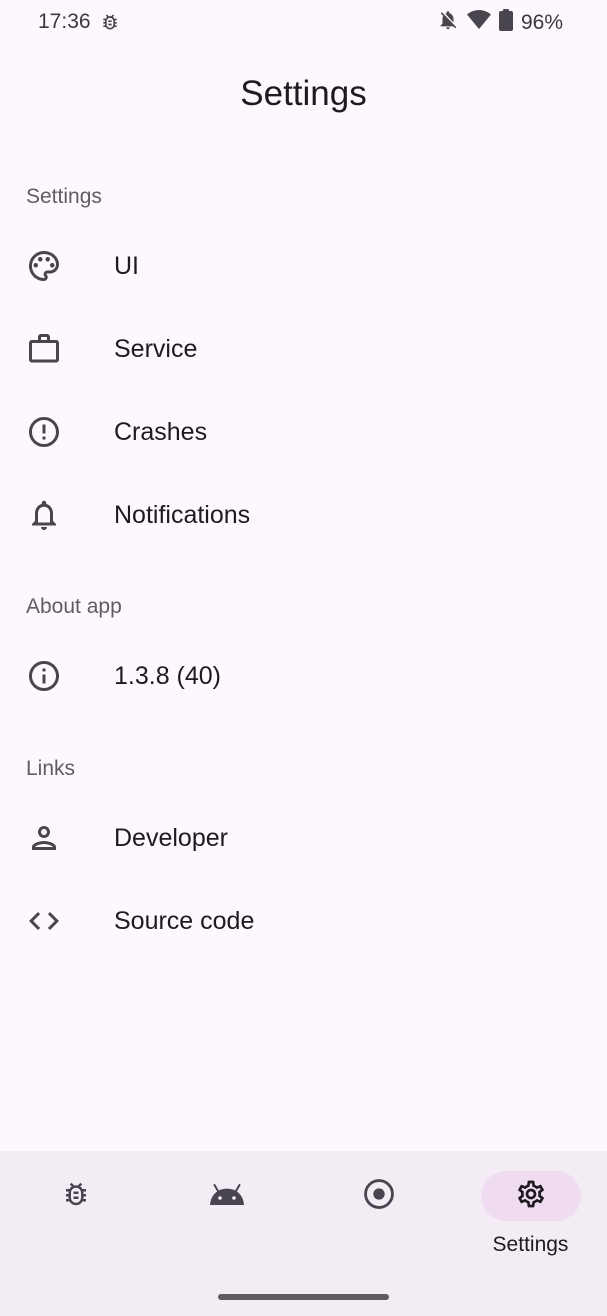 This screenshot has height=1316, width=607. Describe the element at coordinates (530, 1244) in the screenshot. I see `nav-label-settings: Settings` at that location.